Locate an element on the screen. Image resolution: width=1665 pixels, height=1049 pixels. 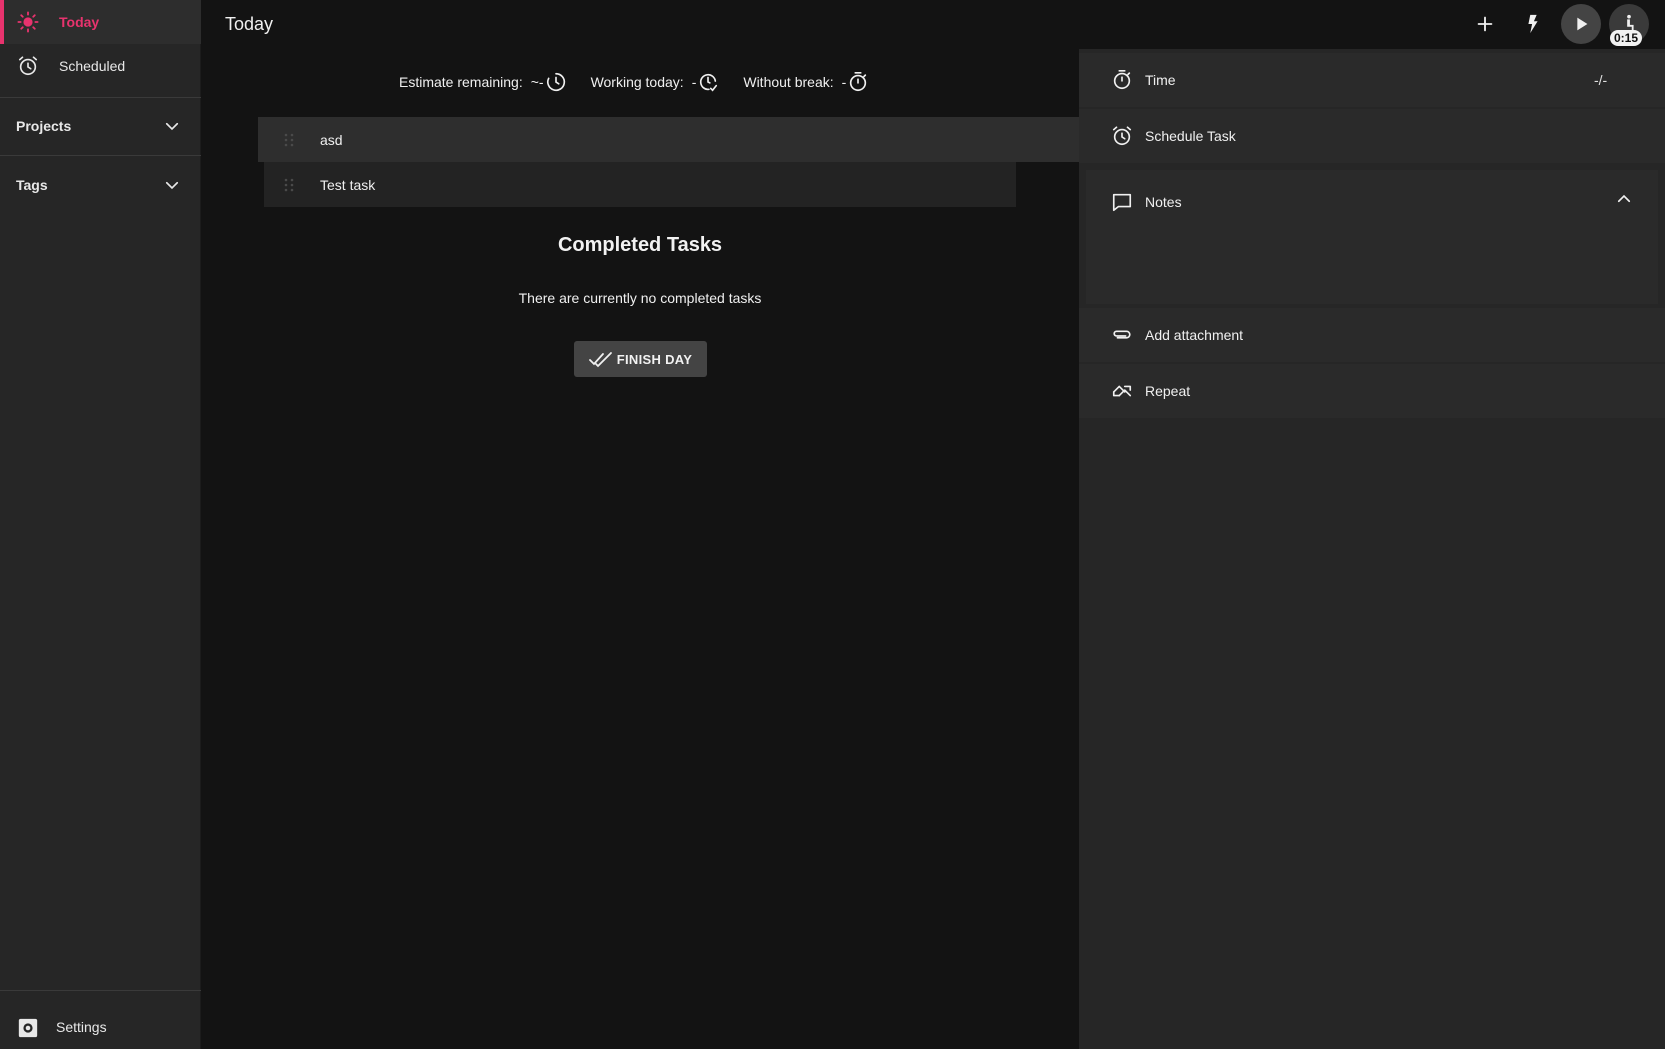
metric-without-break: Without break: - is located at coordinates (806, 82).